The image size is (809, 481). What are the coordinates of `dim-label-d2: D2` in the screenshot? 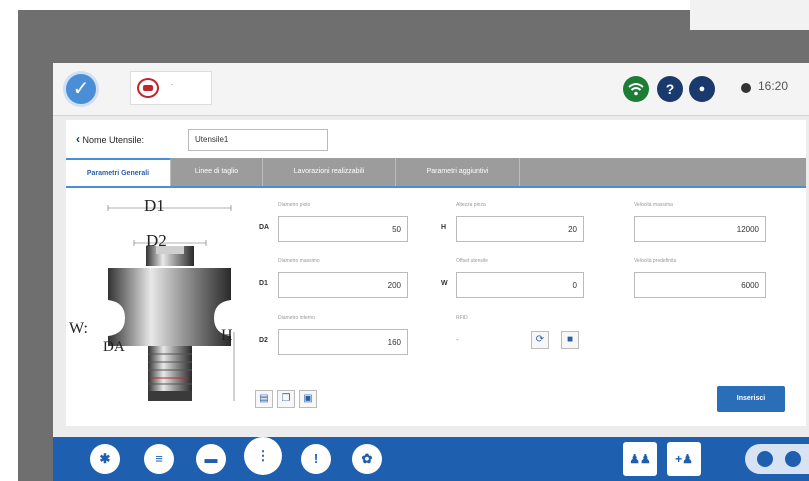 It's located at (156, 240).